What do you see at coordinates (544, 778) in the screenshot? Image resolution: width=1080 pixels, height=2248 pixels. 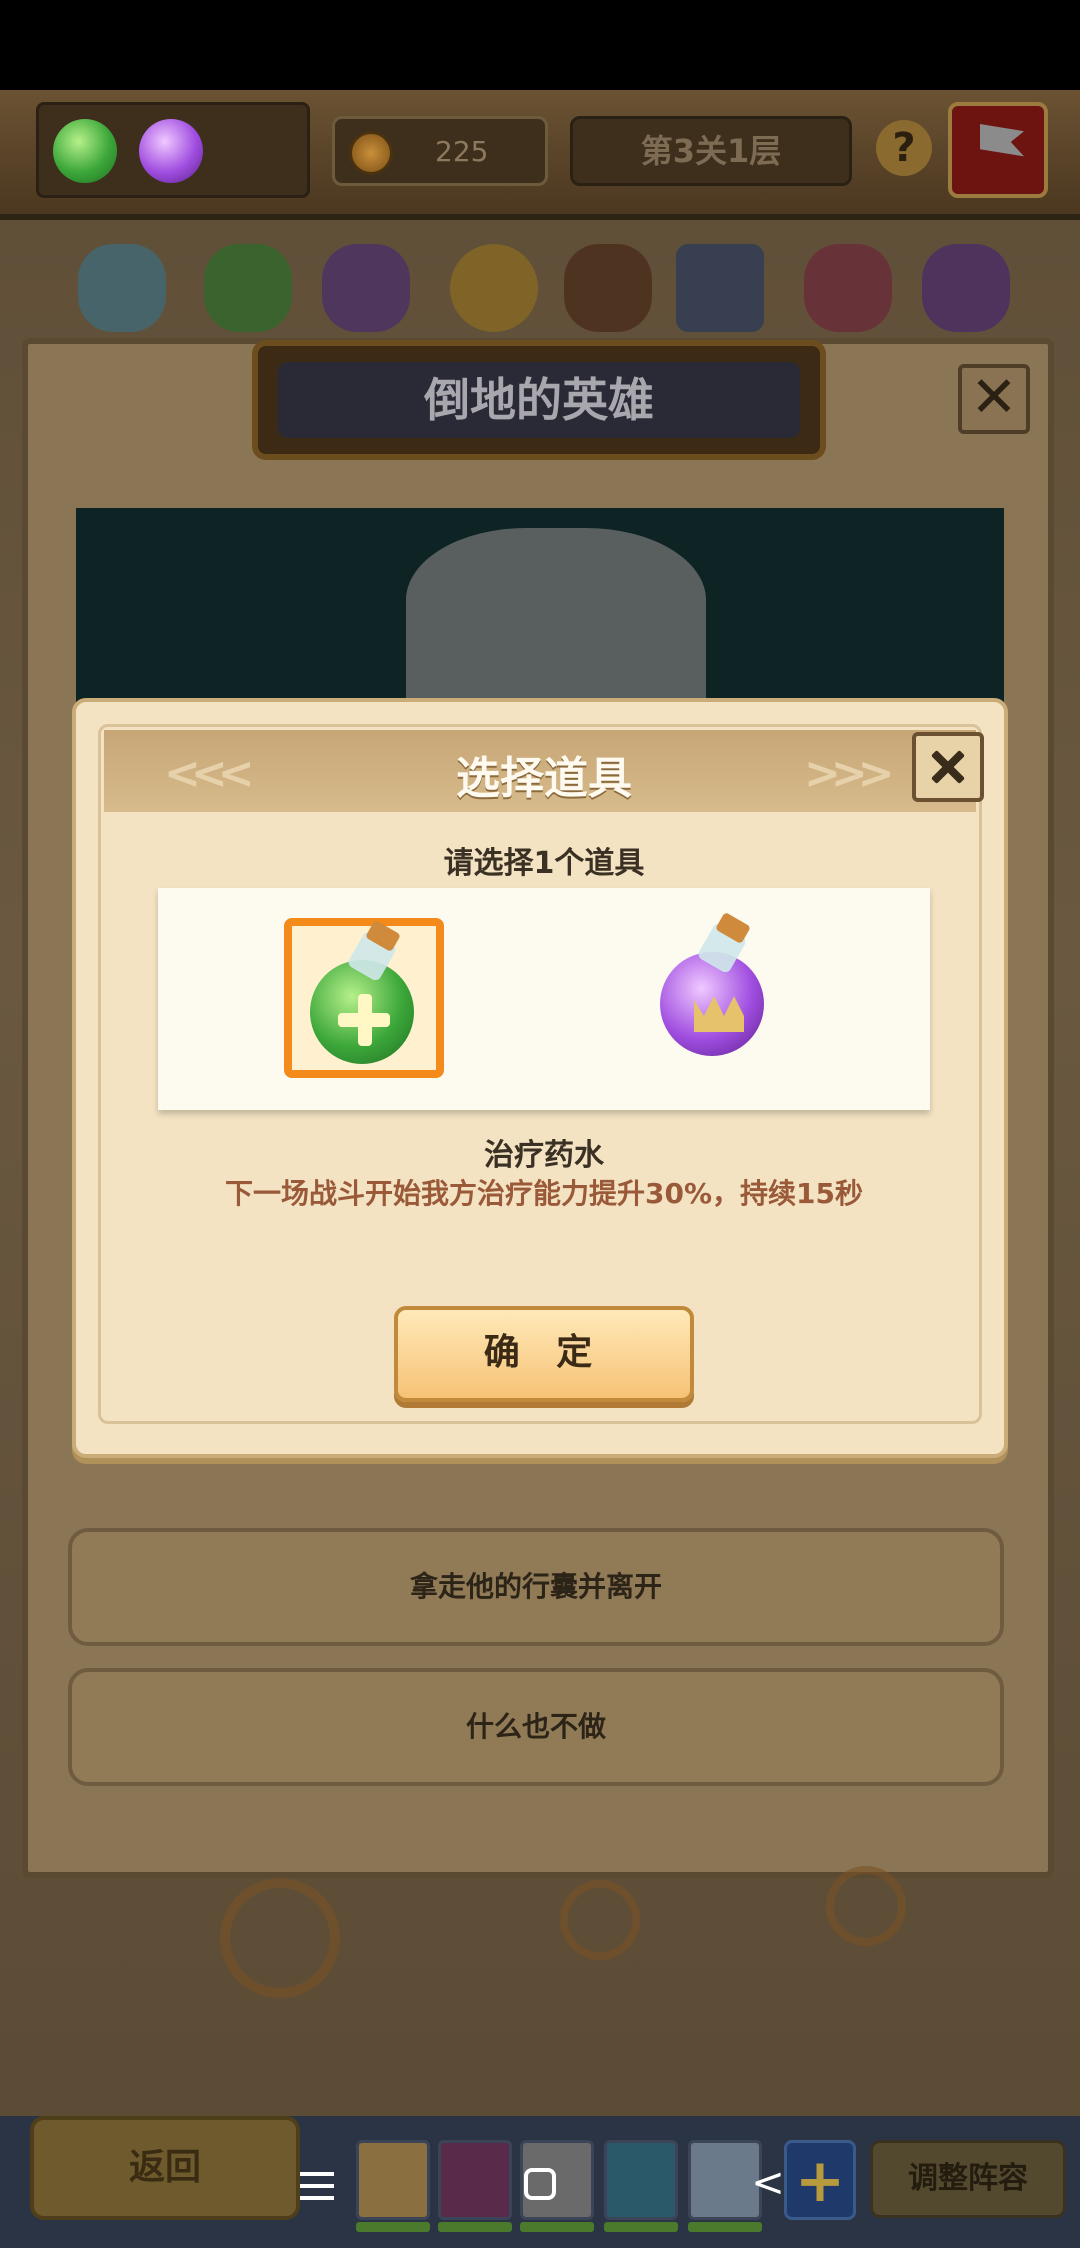 I see `dialog-title: 选择道具` at bounding box center [544, 778].